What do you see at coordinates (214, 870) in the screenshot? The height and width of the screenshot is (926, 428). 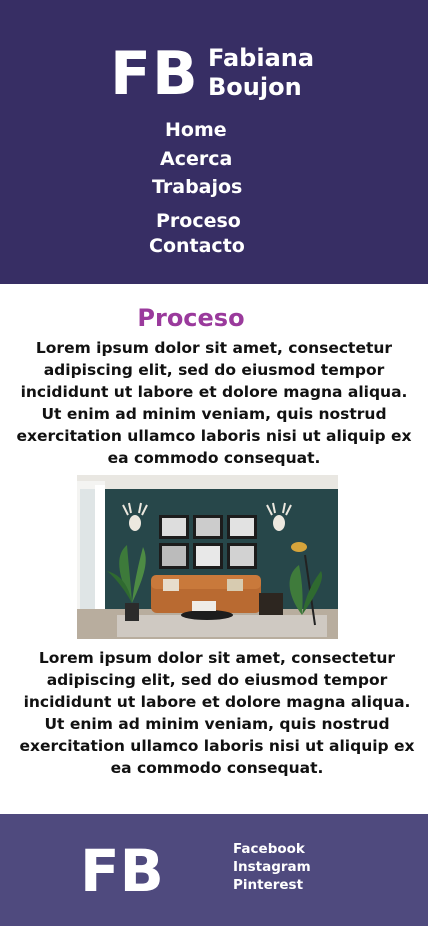 I see `site-footer: FB Facebook Instagram Pinterest` at bounding box center [214, 870].